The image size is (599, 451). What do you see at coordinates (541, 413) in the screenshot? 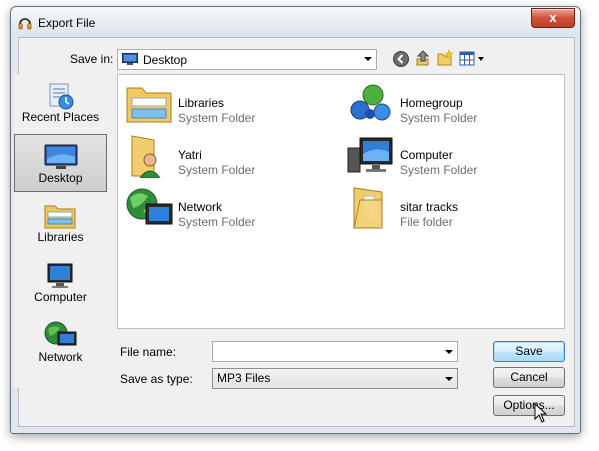
I see `mouse-cursor-icon` at bounding box center [541, 413].